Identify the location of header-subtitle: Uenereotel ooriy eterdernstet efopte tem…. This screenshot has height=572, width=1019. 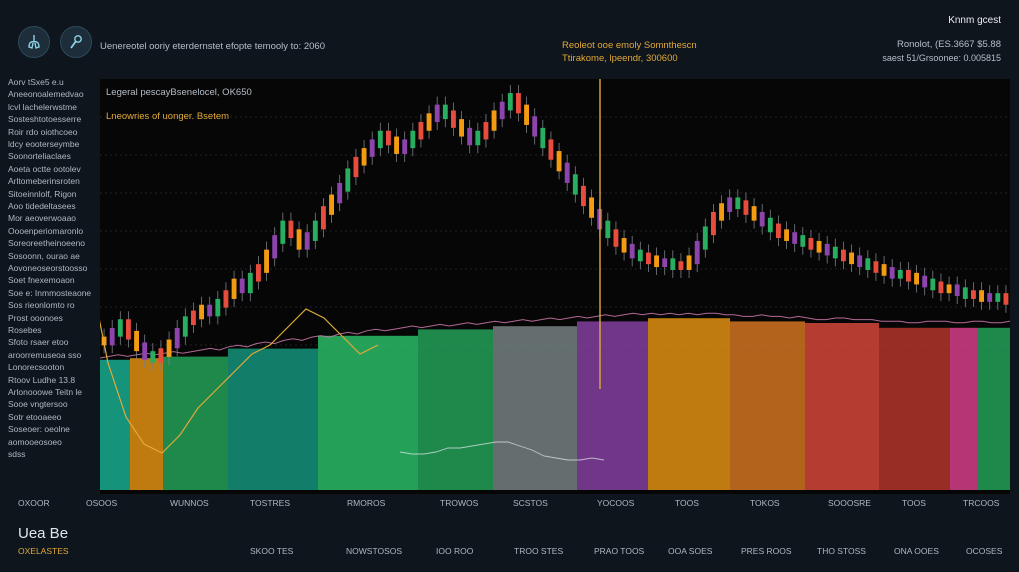
(212, 46).